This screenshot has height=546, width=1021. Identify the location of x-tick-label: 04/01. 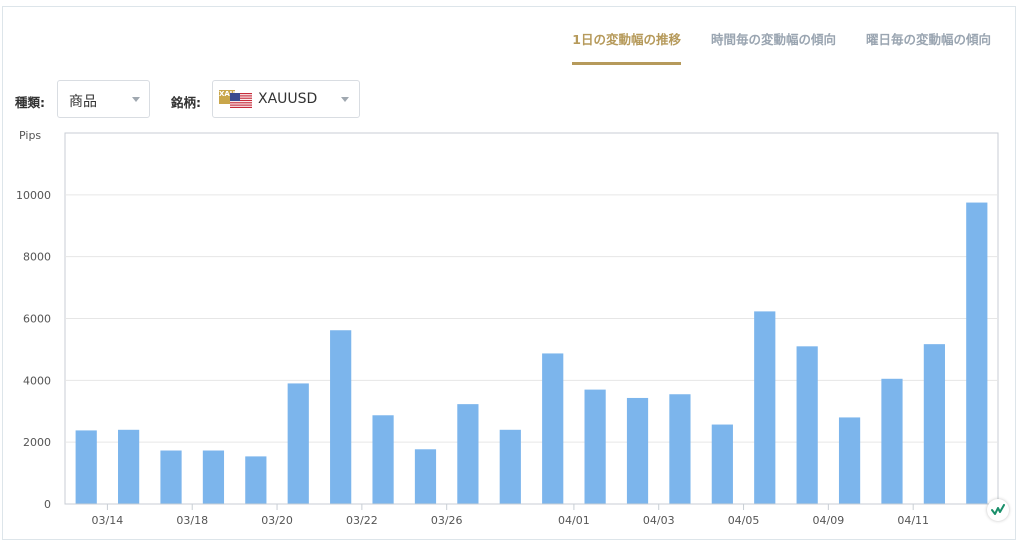
(574, 520).